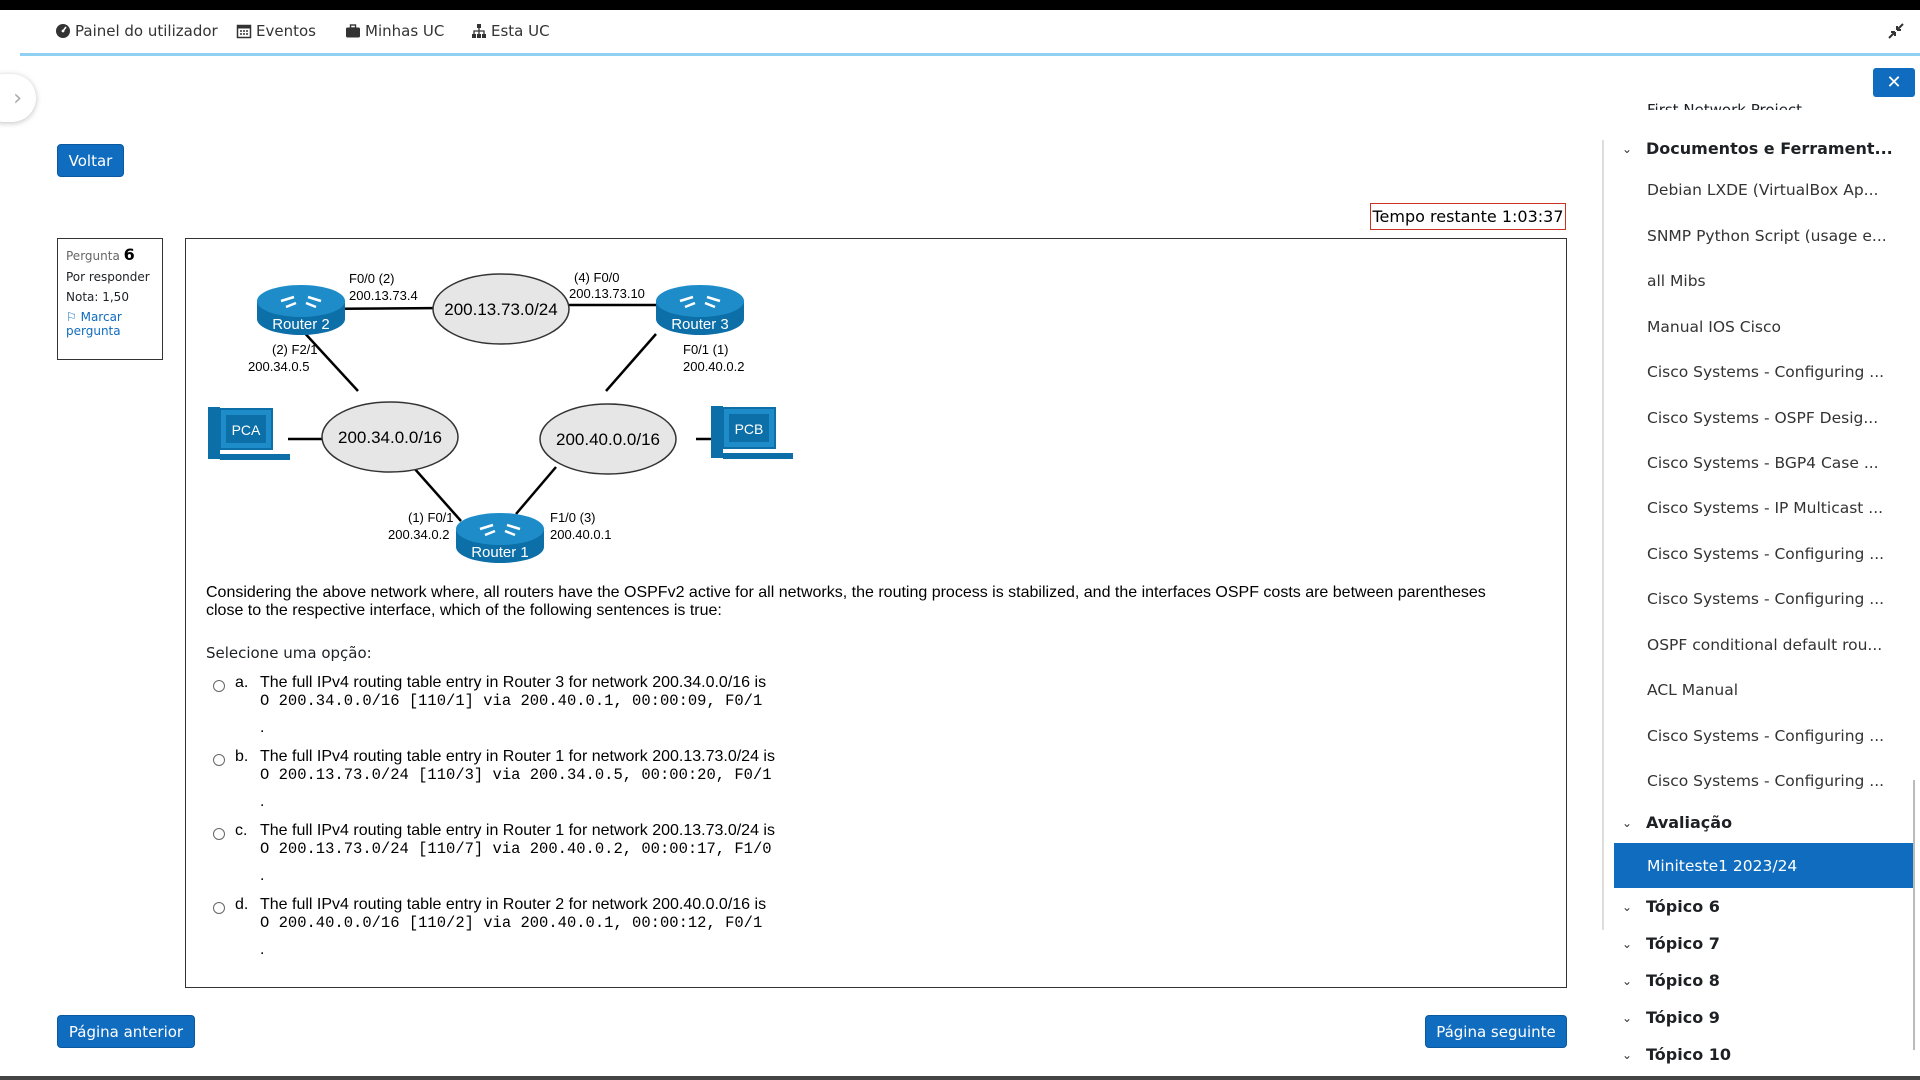  Describe the element at coordinates (100, 254) in the screenshot. I see `question-number: Pergunta 6` at that location.